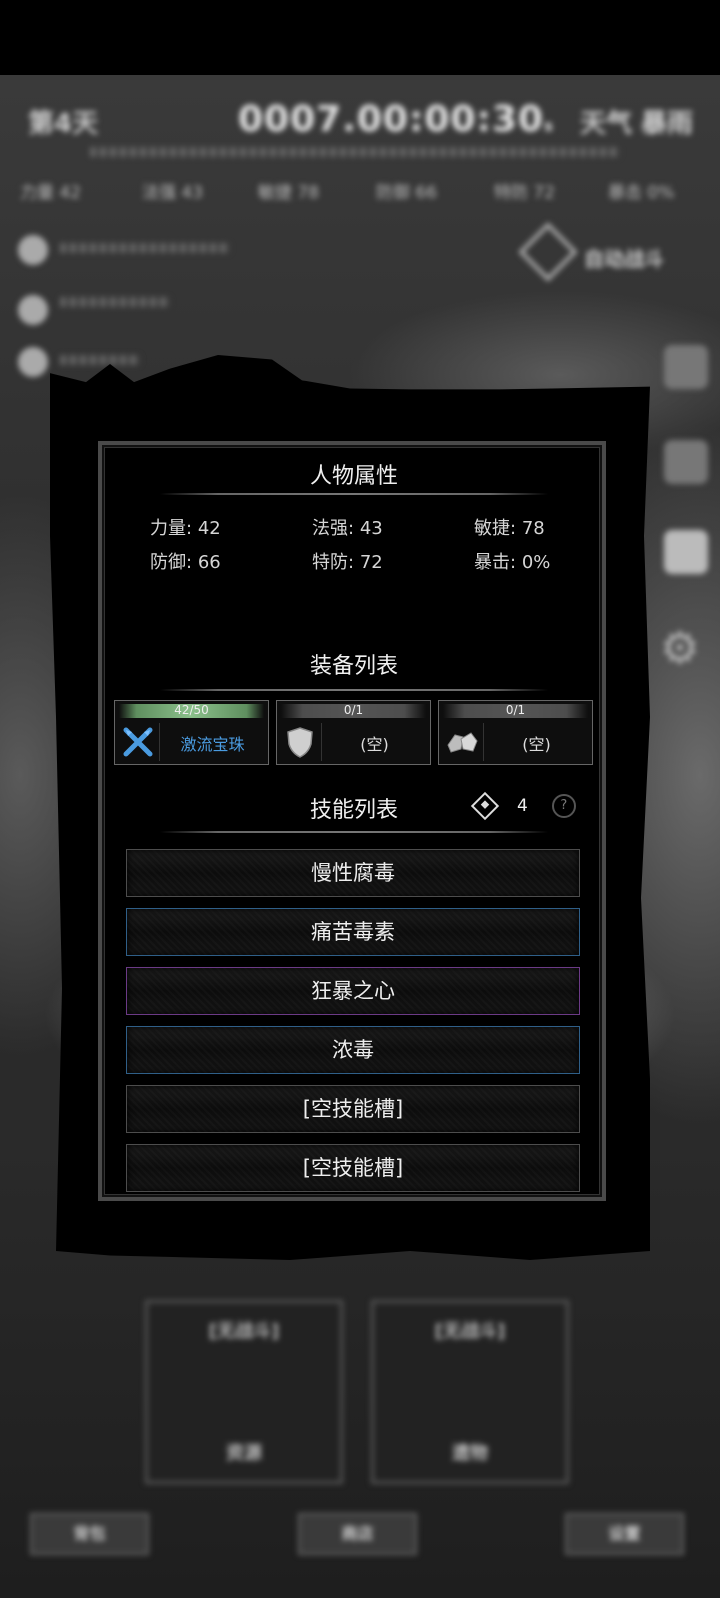 This screenshot has height=1598, width=720. I want to click on equipment-slot-3: 0/1 (空), so click(515, 732).